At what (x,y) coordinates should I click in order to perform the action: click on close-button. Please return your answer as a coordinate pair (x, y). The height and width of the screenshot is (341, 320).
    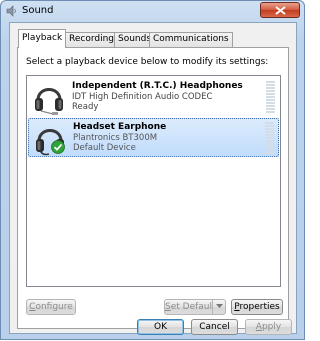
    Looking at the image, I should click on (280, 10).